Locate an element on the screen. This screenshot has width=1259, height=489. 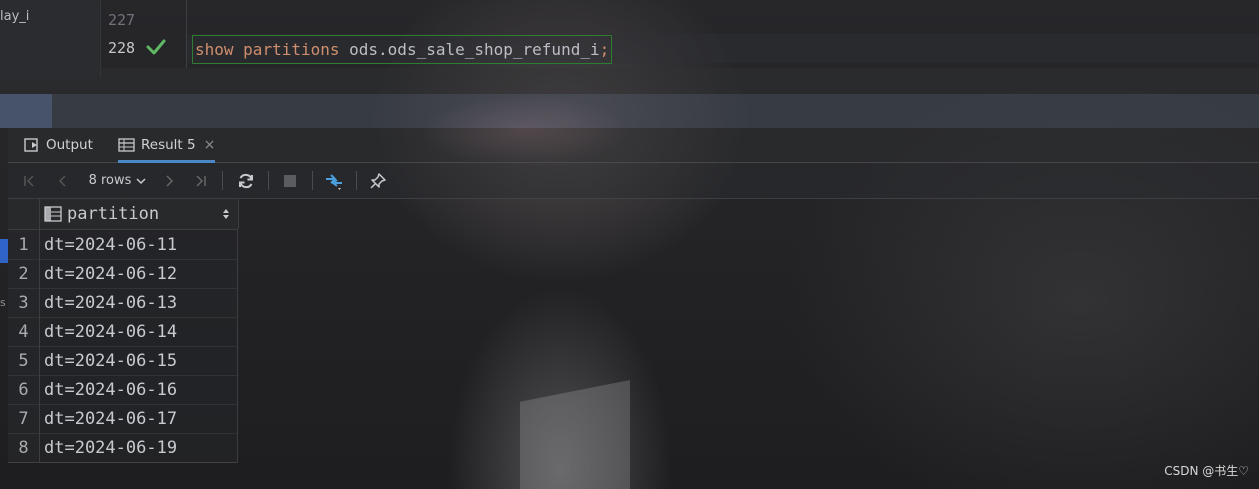
table-row: 5 dt=2024-06-15 is located at coordinates (123, 361).